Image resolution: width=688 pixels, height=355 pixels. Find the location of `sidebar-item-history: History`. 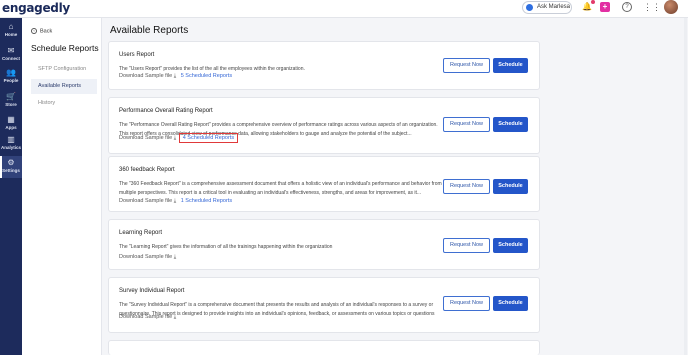

sidebar-item-history: History is located at coordinates (64, 103).